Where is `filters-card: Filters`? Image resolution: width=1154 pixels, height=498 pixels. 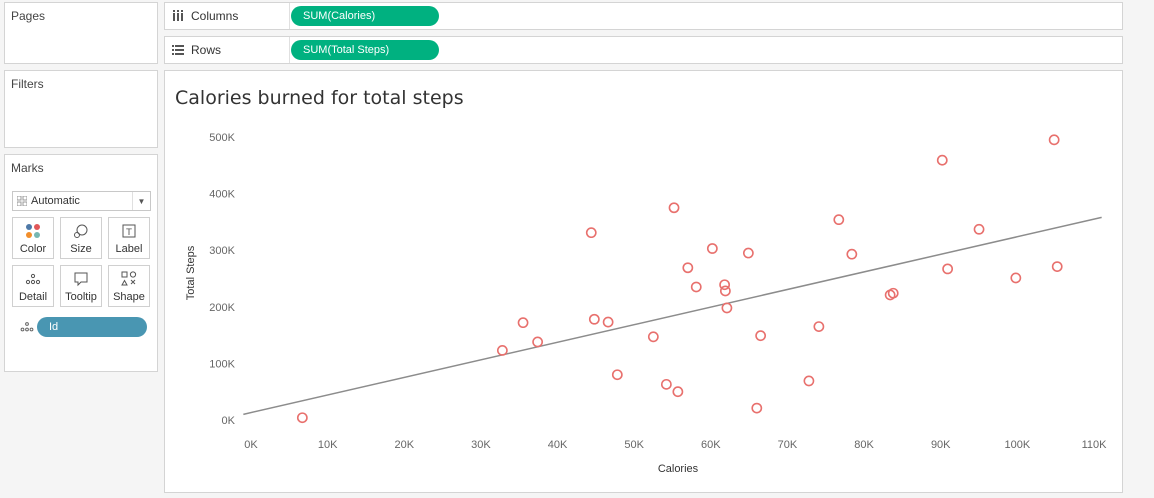
filters-card: Filters is located at coordinates (81, 109).